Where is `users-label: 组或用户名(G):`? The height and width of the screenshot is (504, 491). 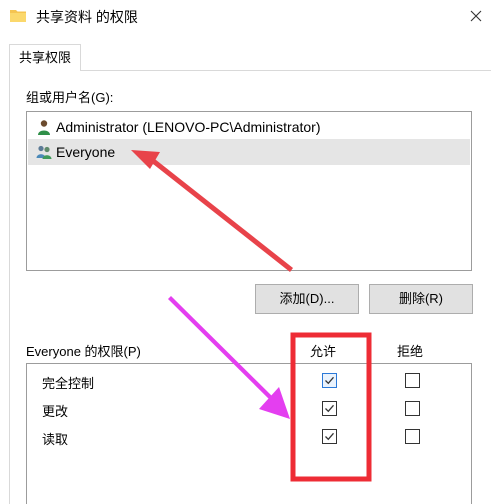
users-label: 组或用户名(G): is located at coordinates (70, 97).